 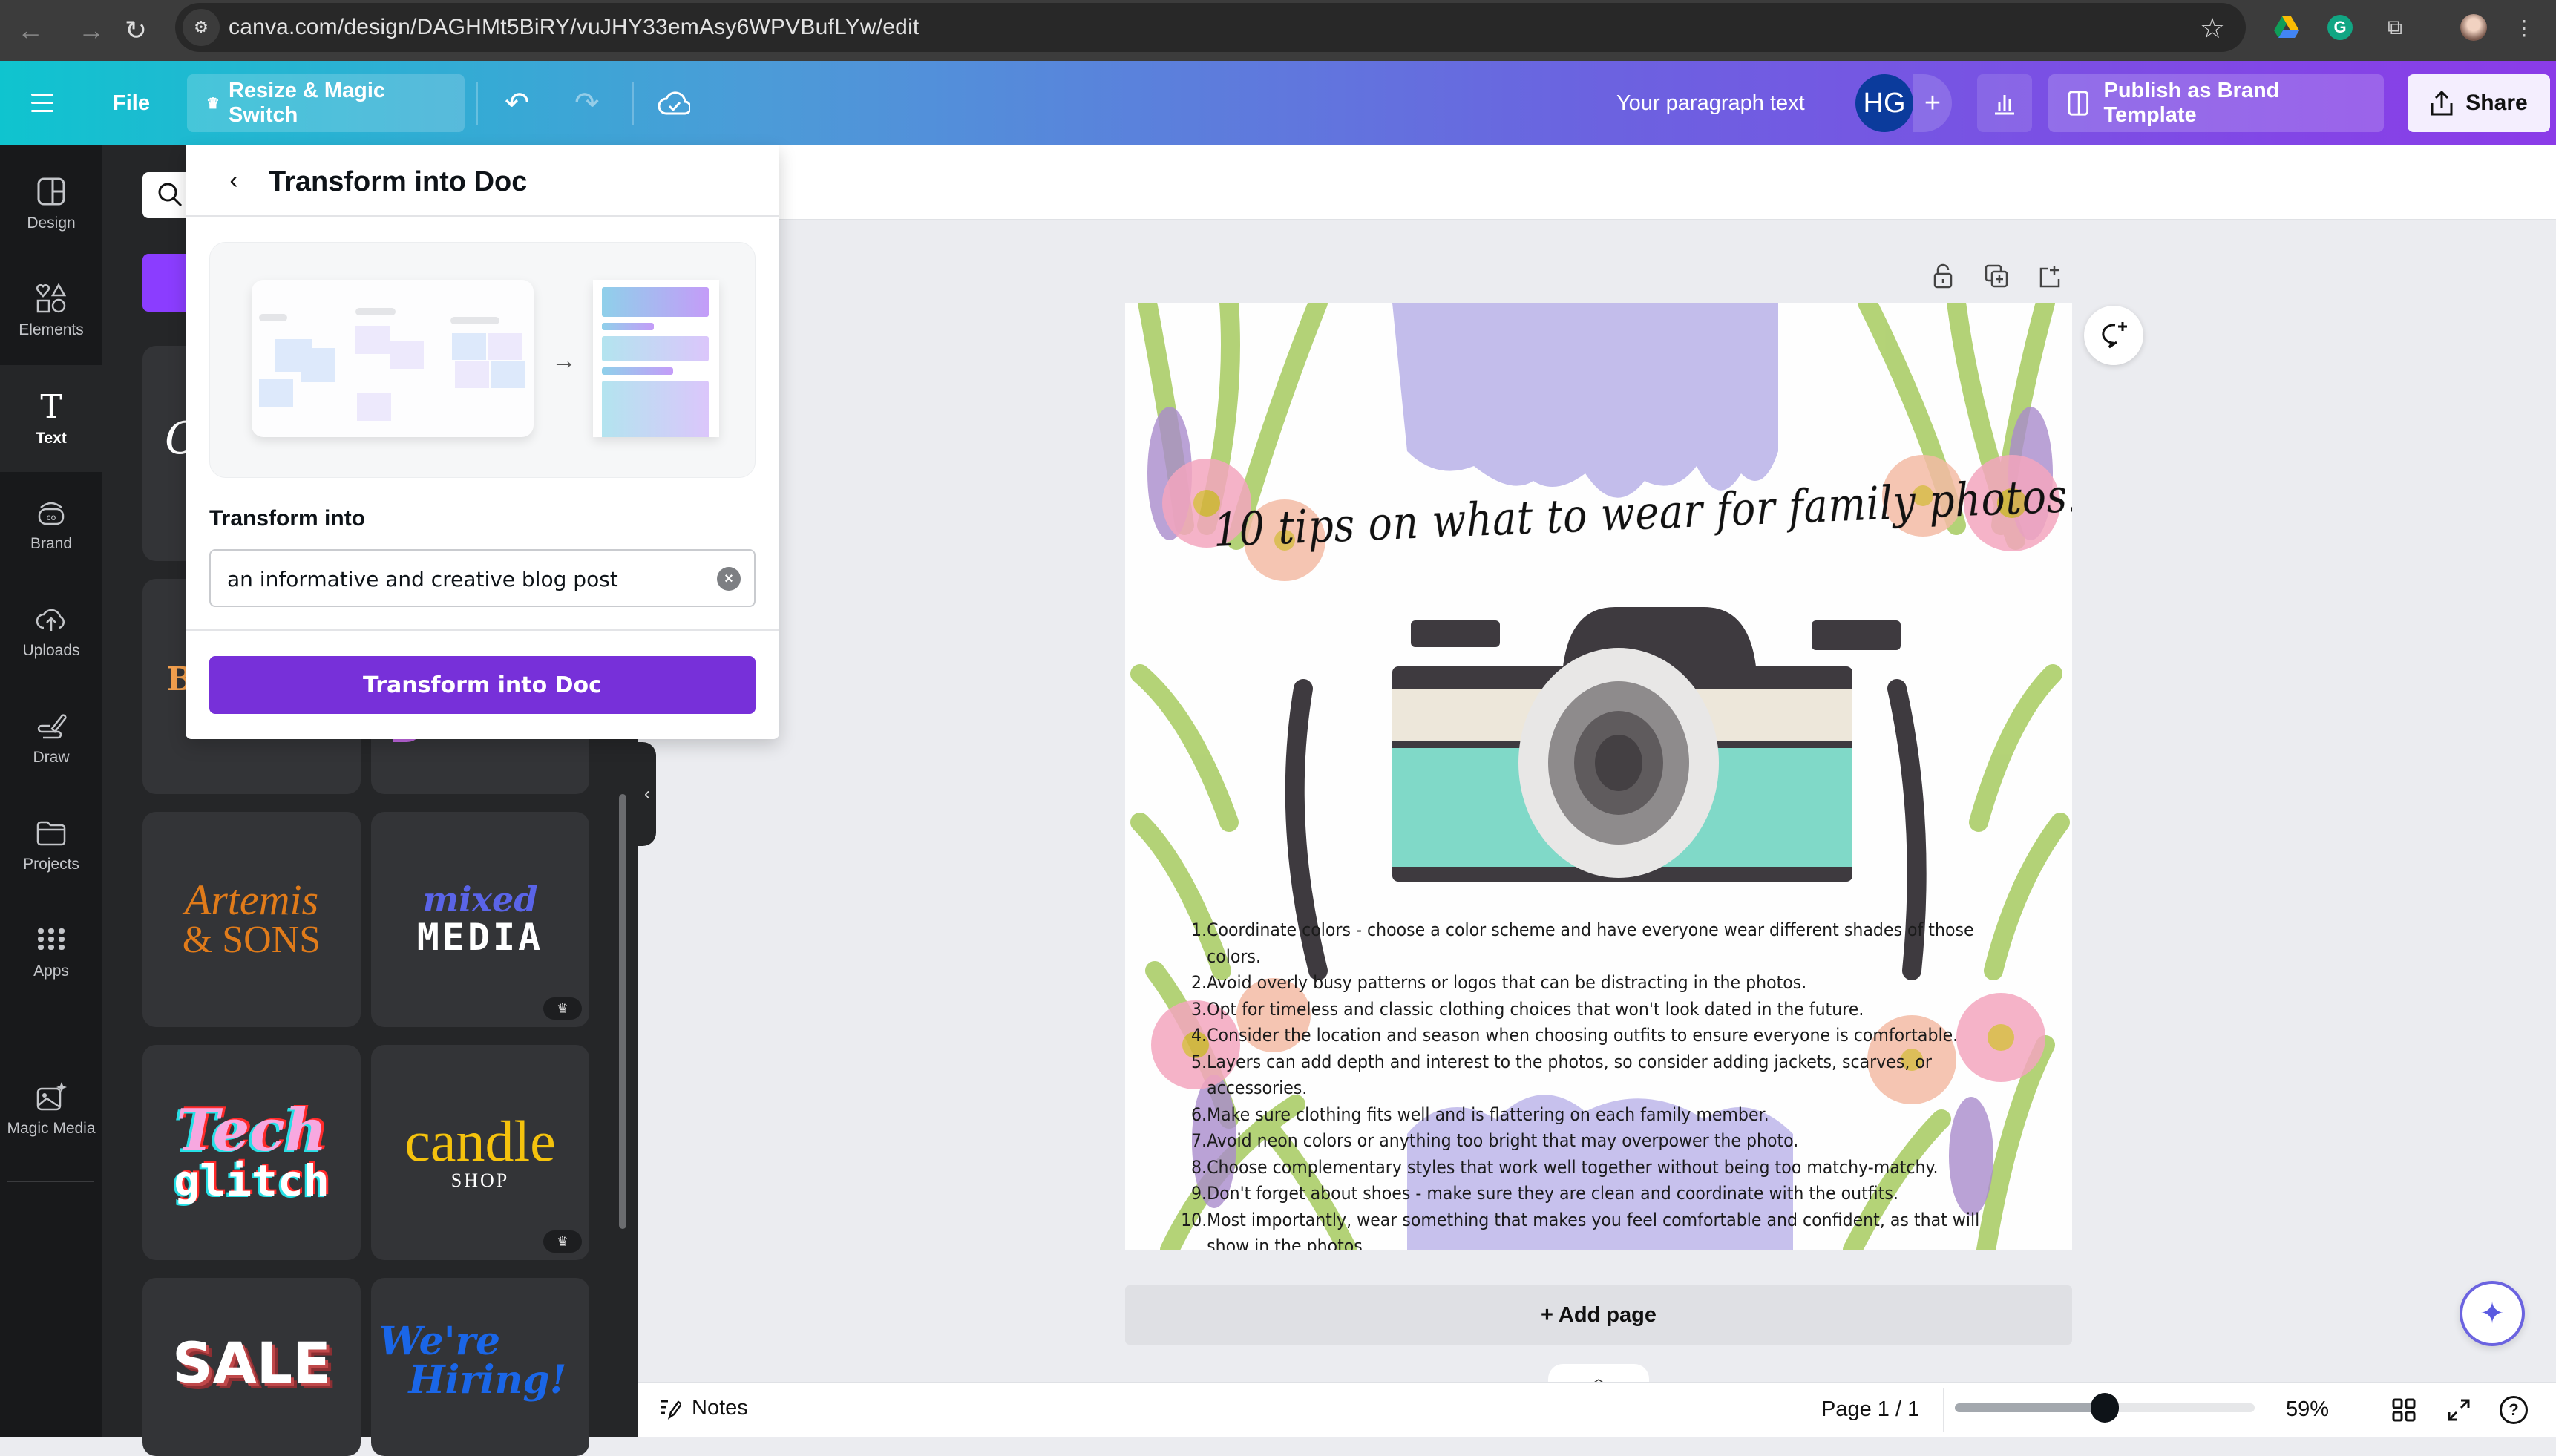 I want to click on rail-item-projects: Projects, so click(x=51, y=845).